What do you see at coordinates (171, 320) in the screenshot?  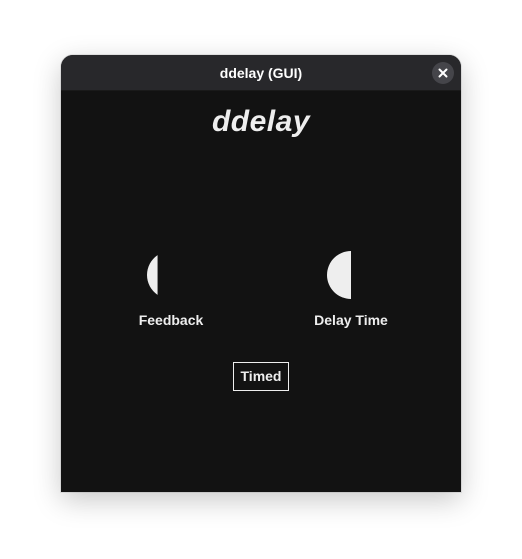 I see `feedback-label: Feedback` at bounding box center [171, 320].